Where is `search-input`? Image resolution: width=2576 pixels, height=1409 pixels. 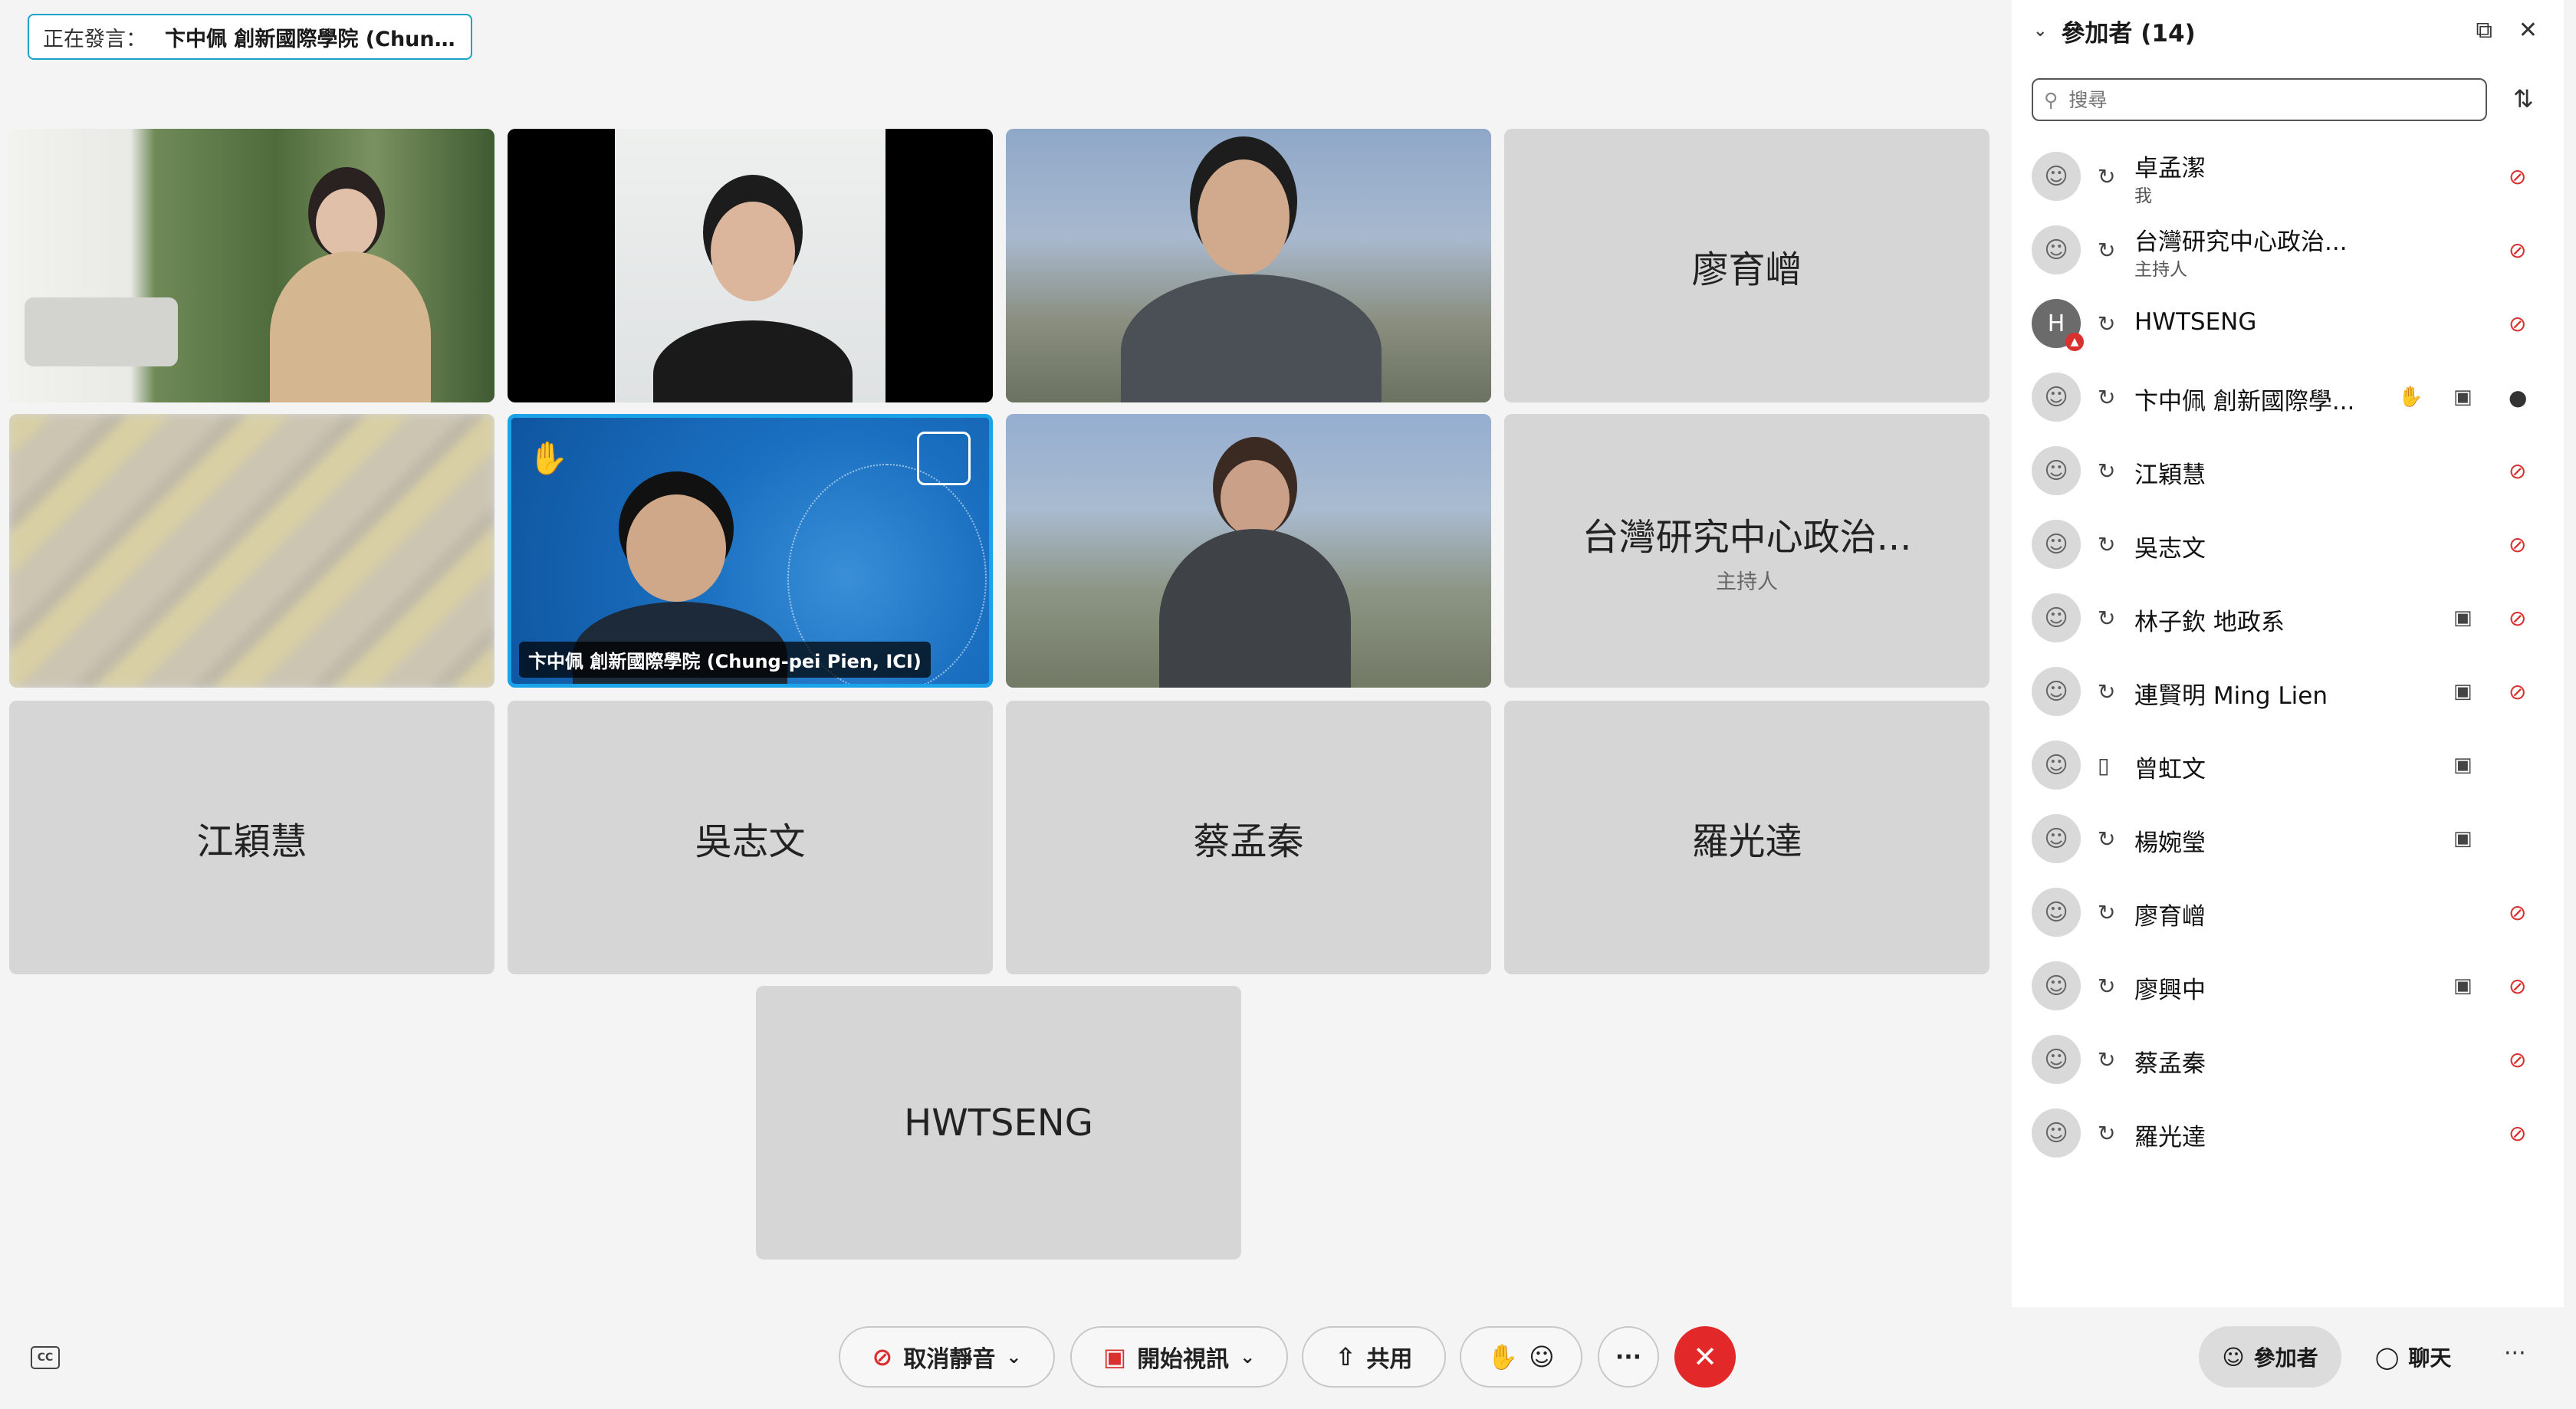
search-input is located at coordinates (2252, 99).